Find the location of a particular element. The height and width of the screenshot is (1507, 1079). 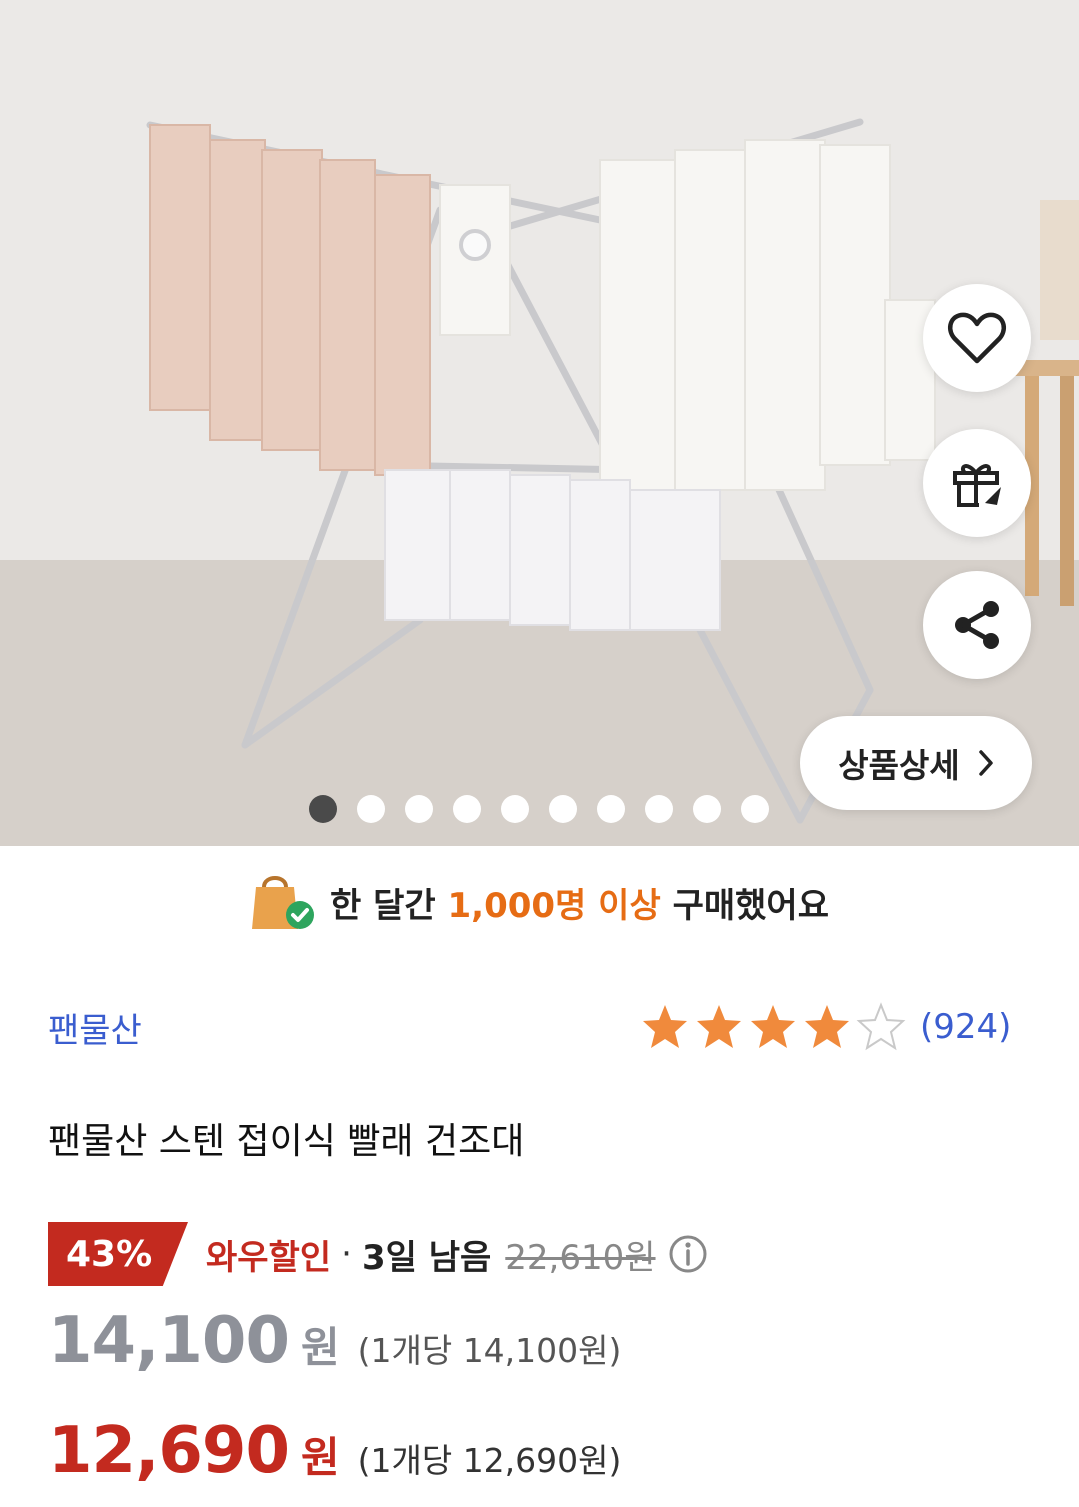

share-button is located at coordinates (977, 625).